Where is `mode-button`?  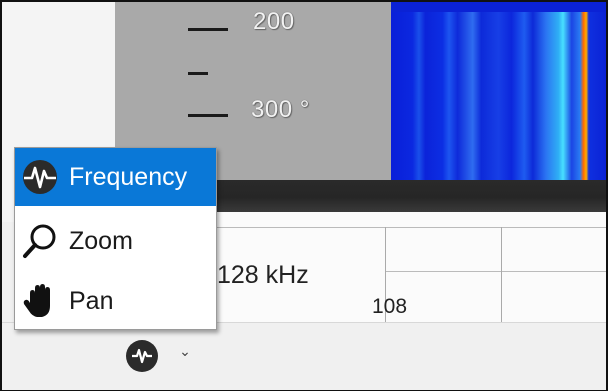 mode-button is located at coordinates (142, 356).